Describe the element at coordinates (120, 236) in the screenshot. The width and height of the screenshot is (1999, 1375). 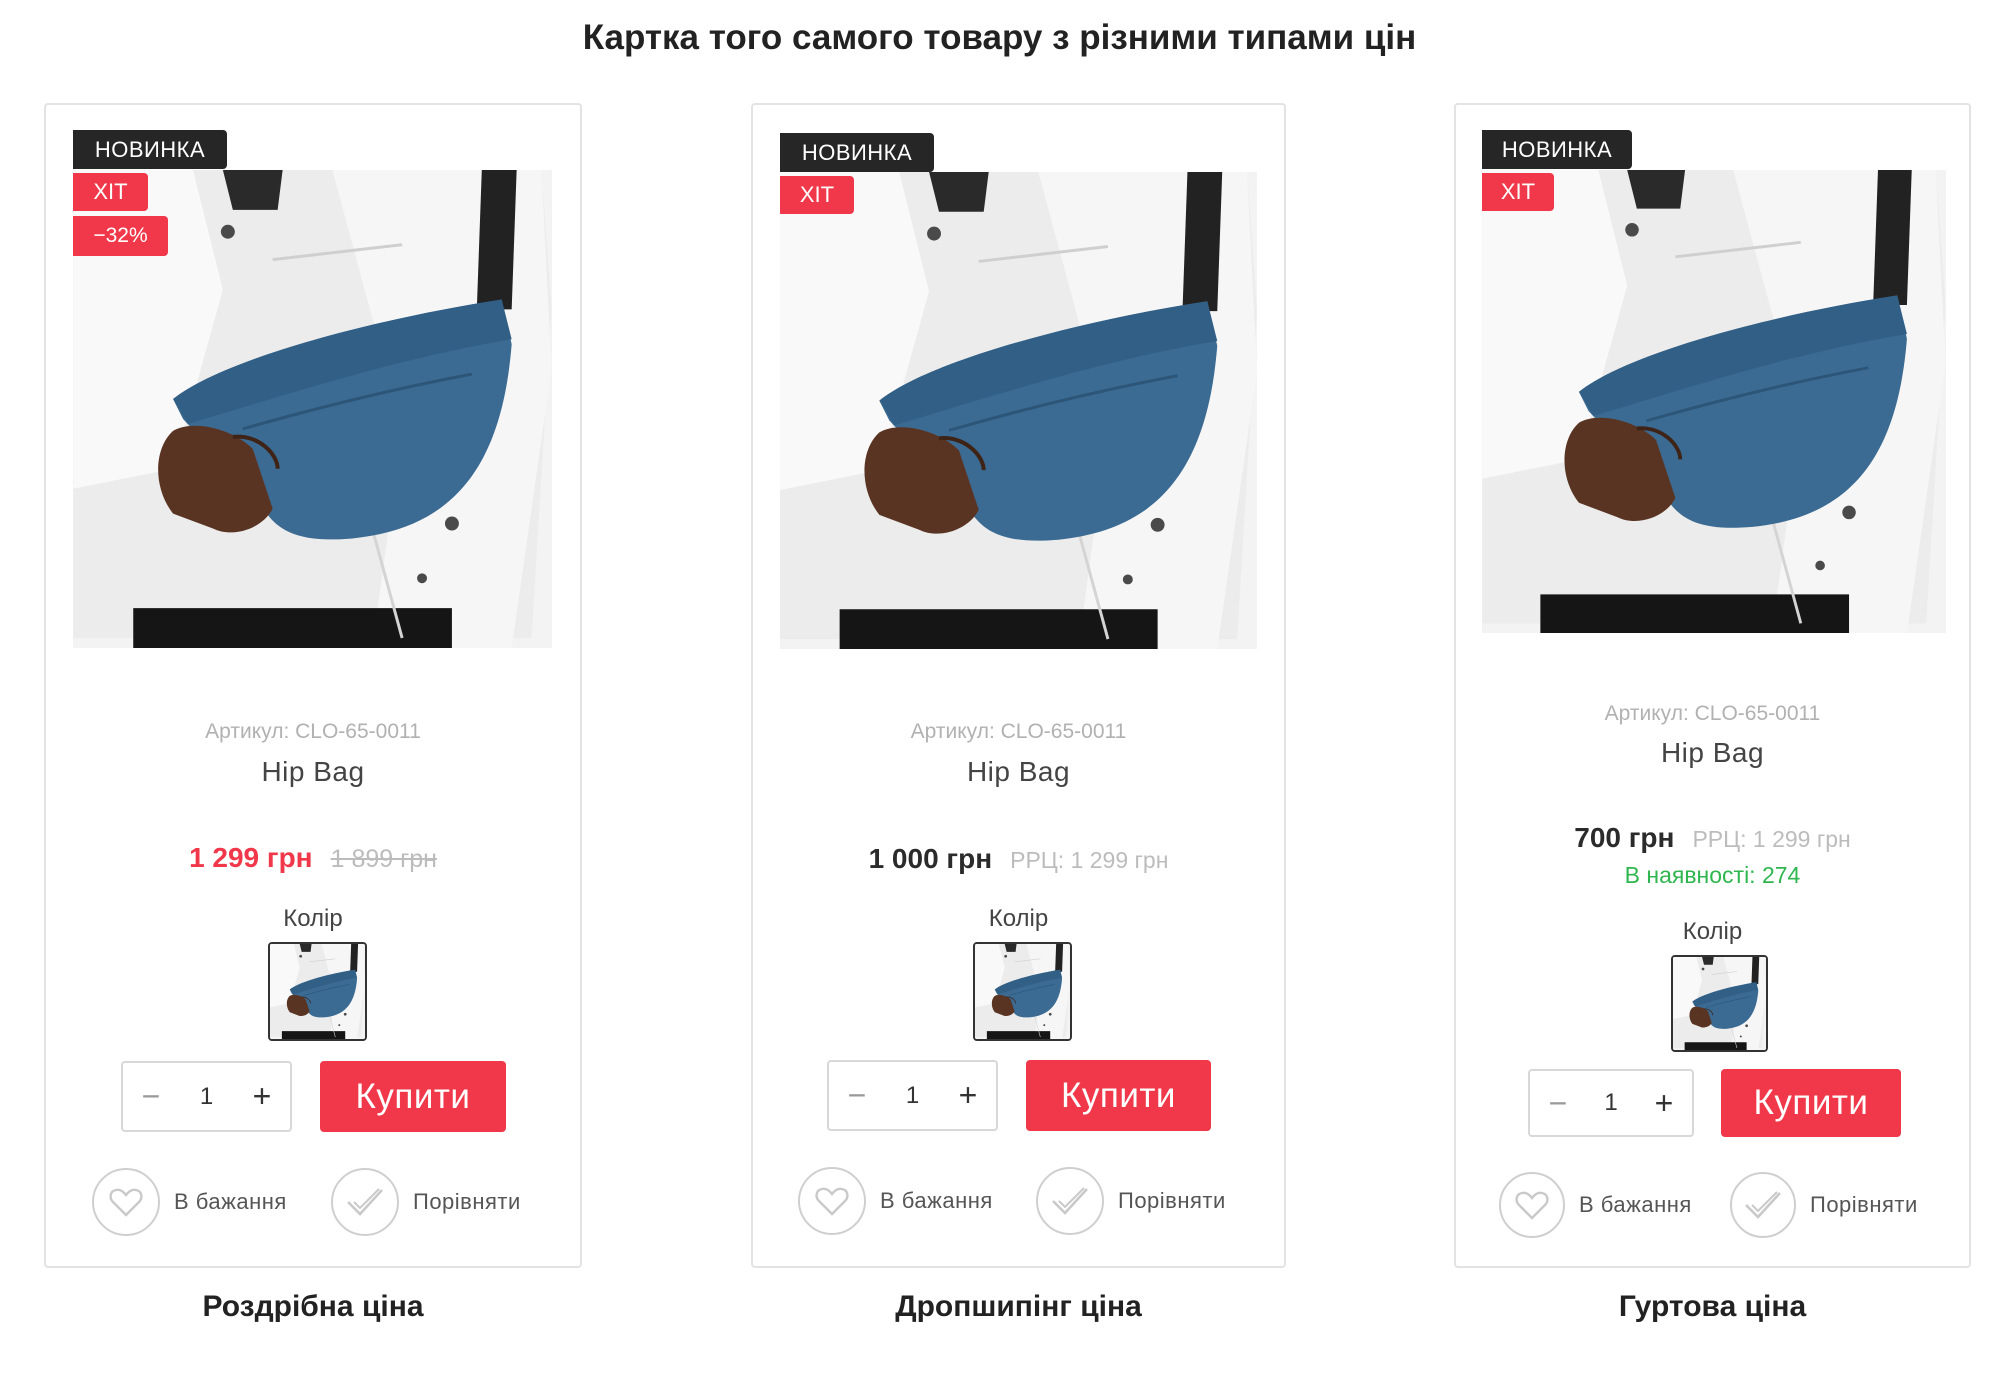
I see `badge-discount: −32%` at that location.